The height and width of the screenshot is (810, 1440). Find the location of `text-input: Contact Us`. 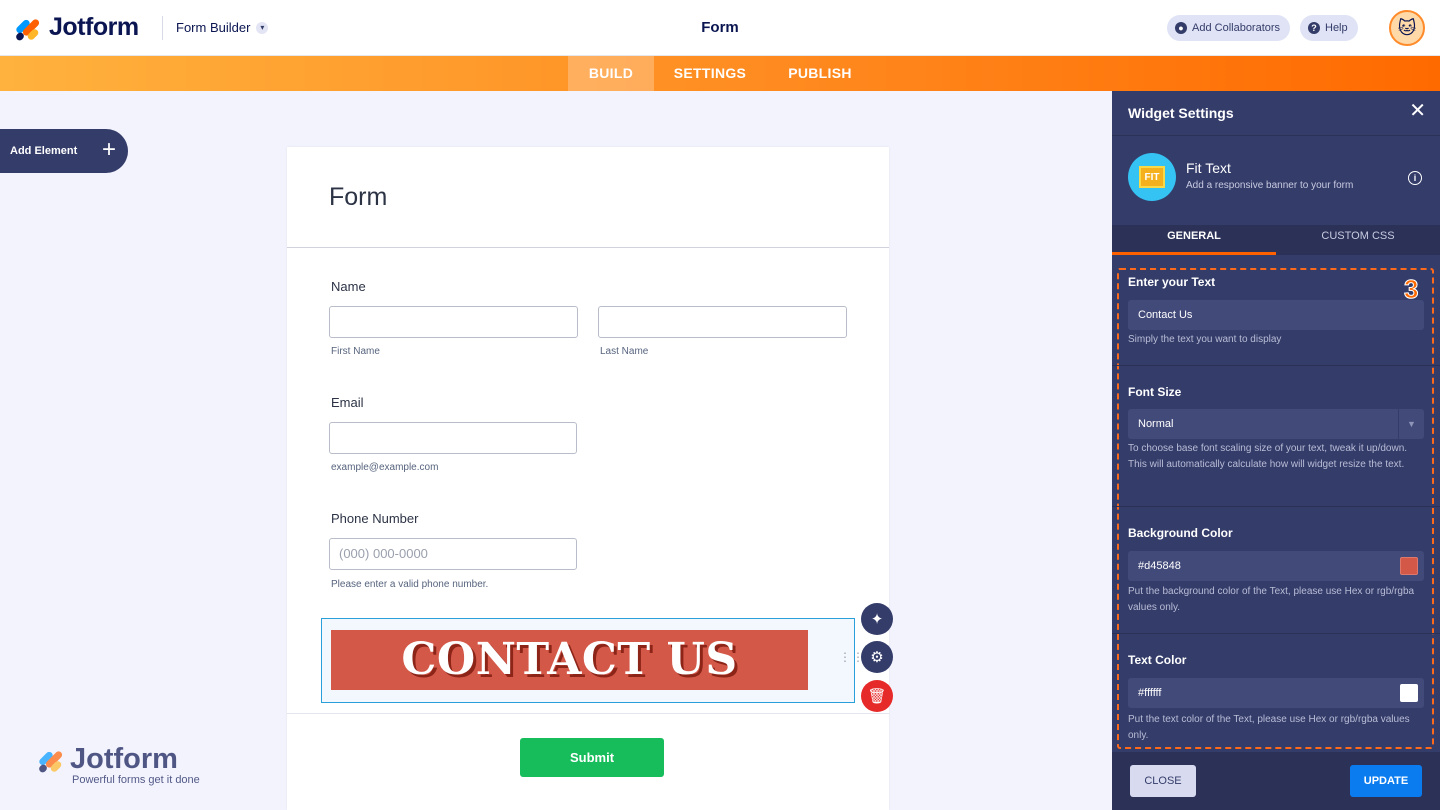

text-input: Contact Us is located at coordinates (1276, 315).